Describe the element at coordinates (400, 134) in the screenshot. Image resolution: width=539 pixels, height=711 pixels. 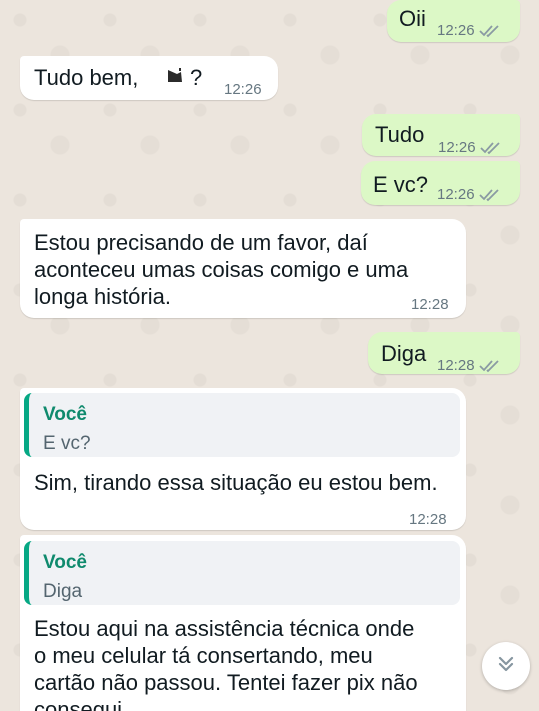
I see `message-text: Tudo` at that location.